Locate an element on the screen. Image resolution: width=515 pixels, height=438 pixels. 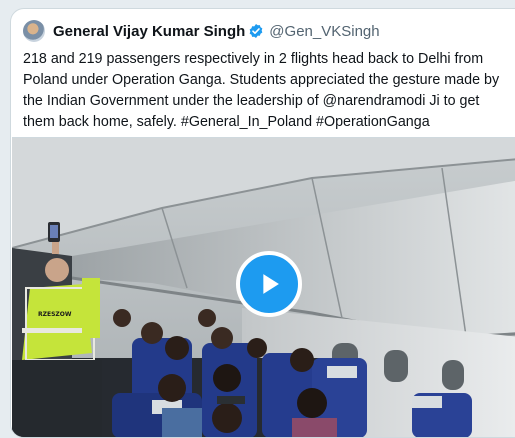
play-icon is located at coordinates (271, 284).